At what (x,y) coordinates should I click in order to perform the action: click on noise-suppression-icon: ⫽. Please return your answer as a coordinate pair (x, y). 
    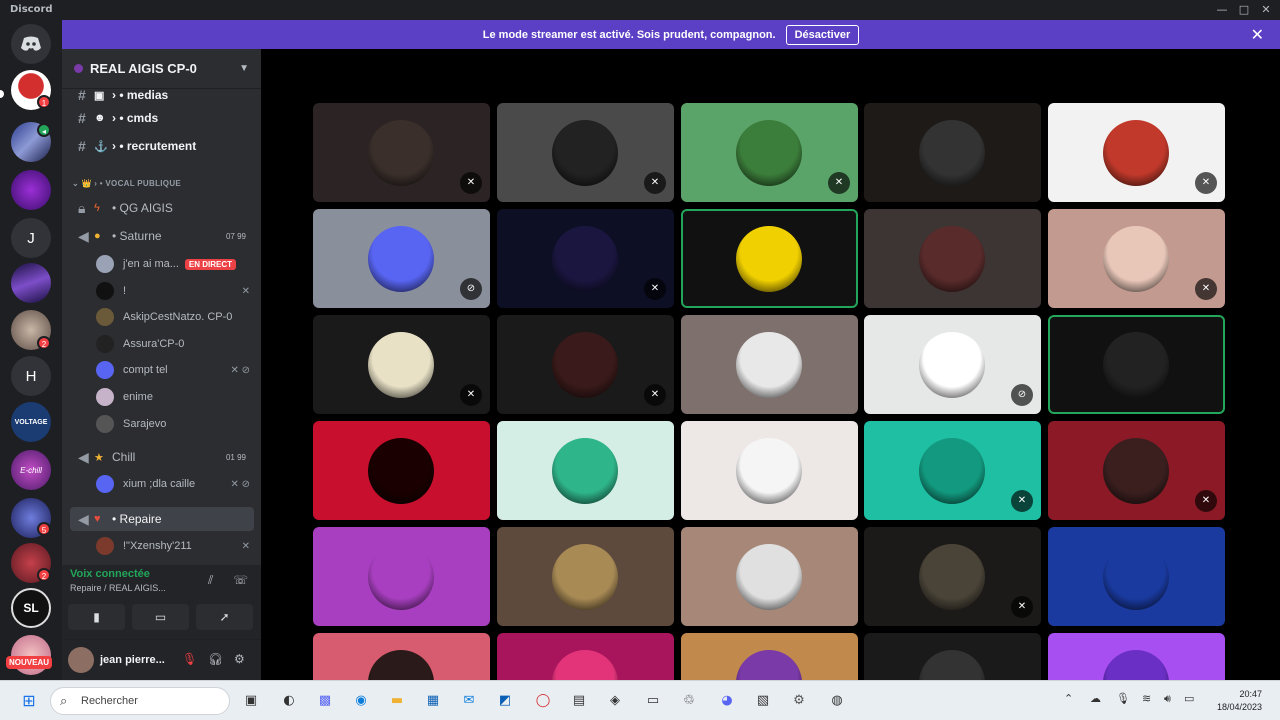
    Looking at the image, I should click on (210, 580).